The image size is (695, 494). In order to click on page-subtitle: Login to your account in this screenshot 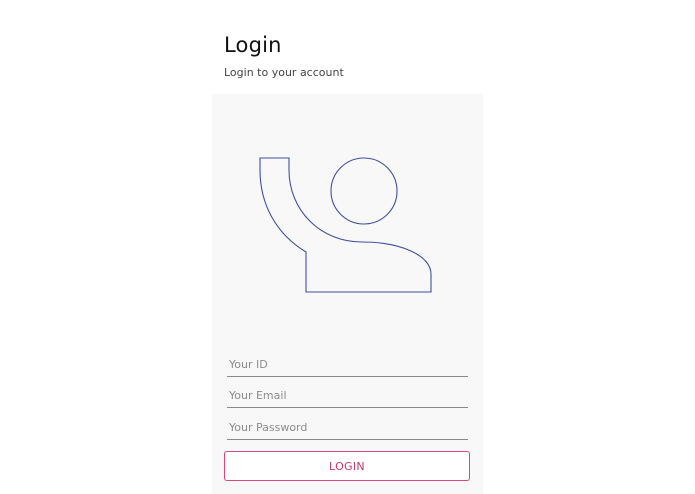, I will do `click(284, 72)`.